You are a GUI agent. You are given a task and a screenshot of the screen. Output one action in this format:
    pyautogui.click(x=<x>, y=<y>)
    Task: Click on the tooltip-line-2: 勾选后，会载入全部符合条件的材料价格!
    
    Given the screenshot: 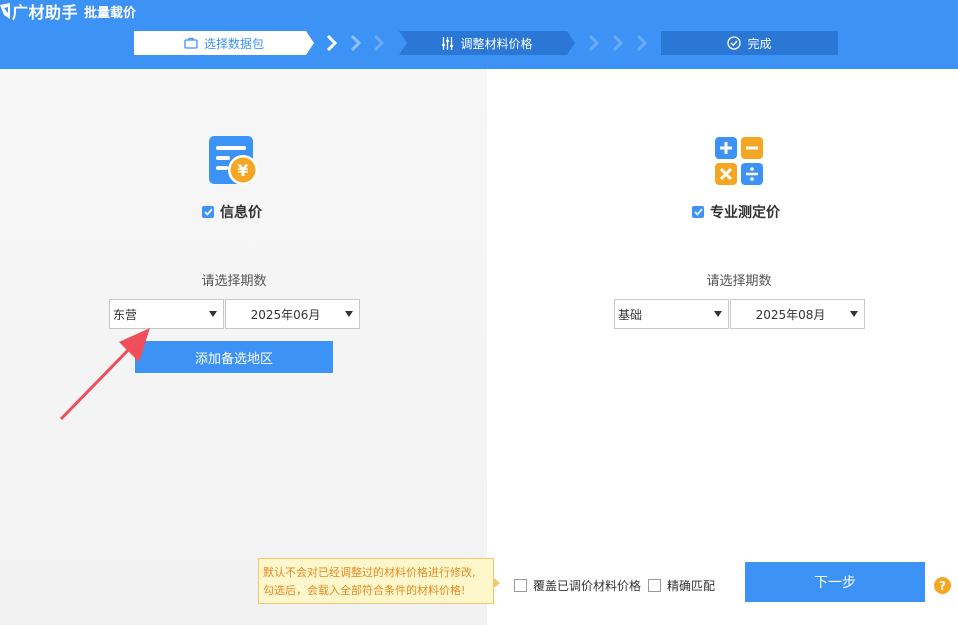 What is the action you would take?
    pyautogui.click(x=364, y=590)
    